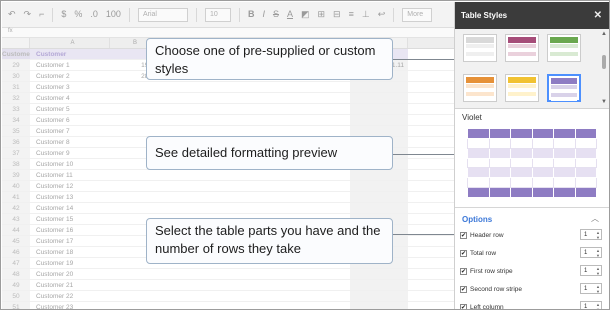 The height and width of the screenshot is (310, 610). I want to click on percent-icon: %, so click(78, 14).